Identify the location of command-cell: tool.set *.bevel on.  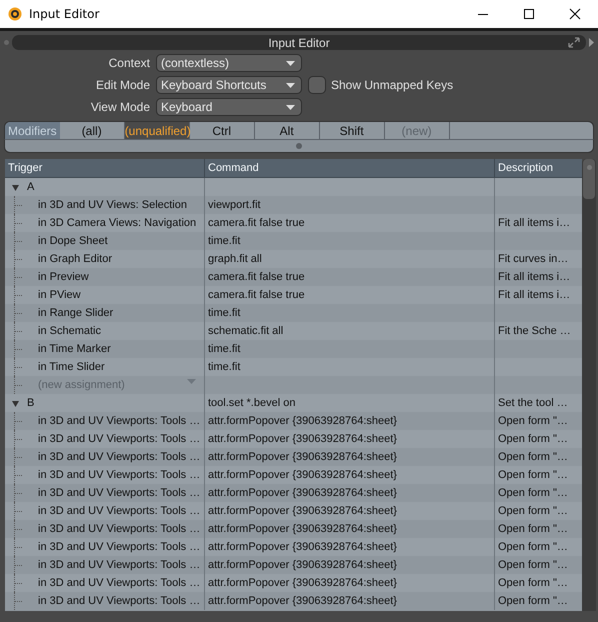
(350, 403).